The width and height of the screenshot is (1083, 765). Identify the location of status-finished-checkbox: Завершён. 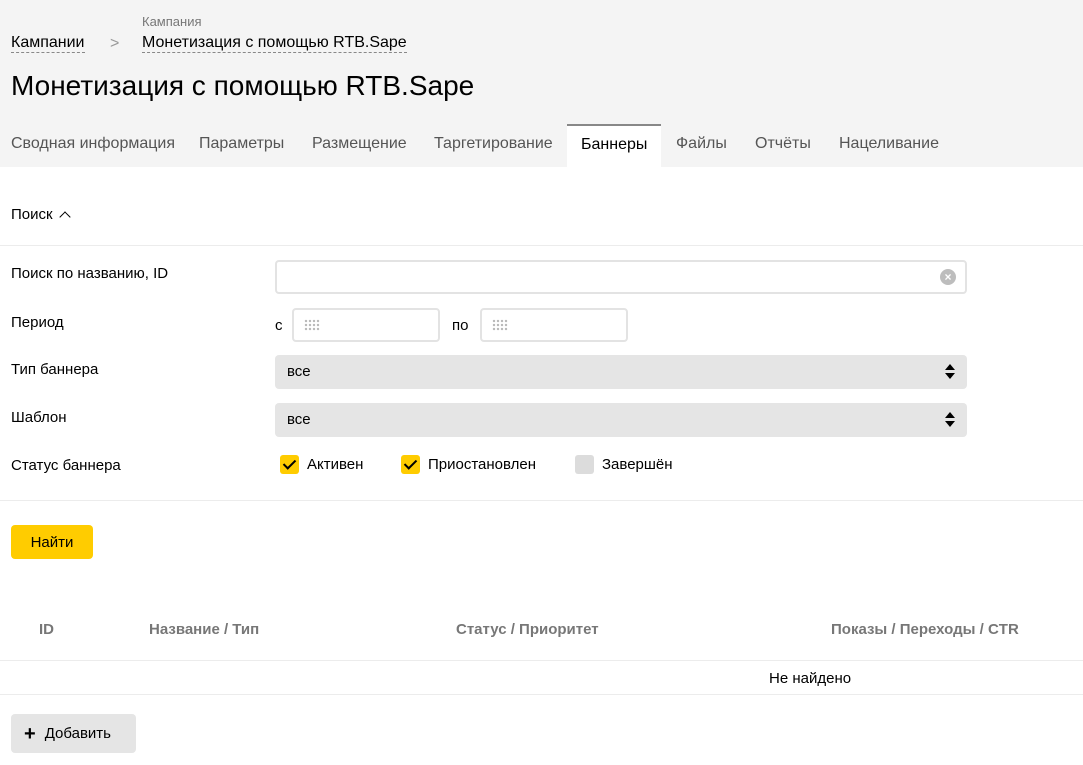
(624, 464).